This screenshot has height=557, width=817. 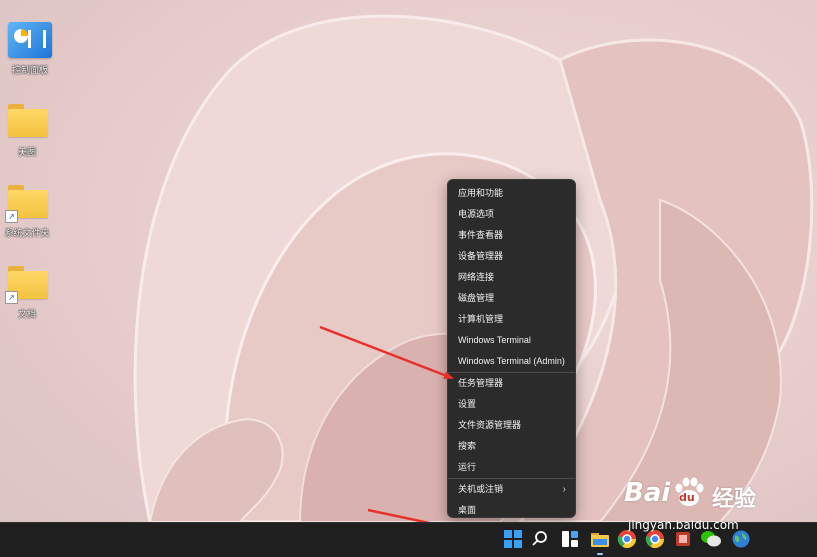 What do you see at coordinates (513, 539) in the screenshot?
I see `windows-start-icon` at bounding box center [513, 539].